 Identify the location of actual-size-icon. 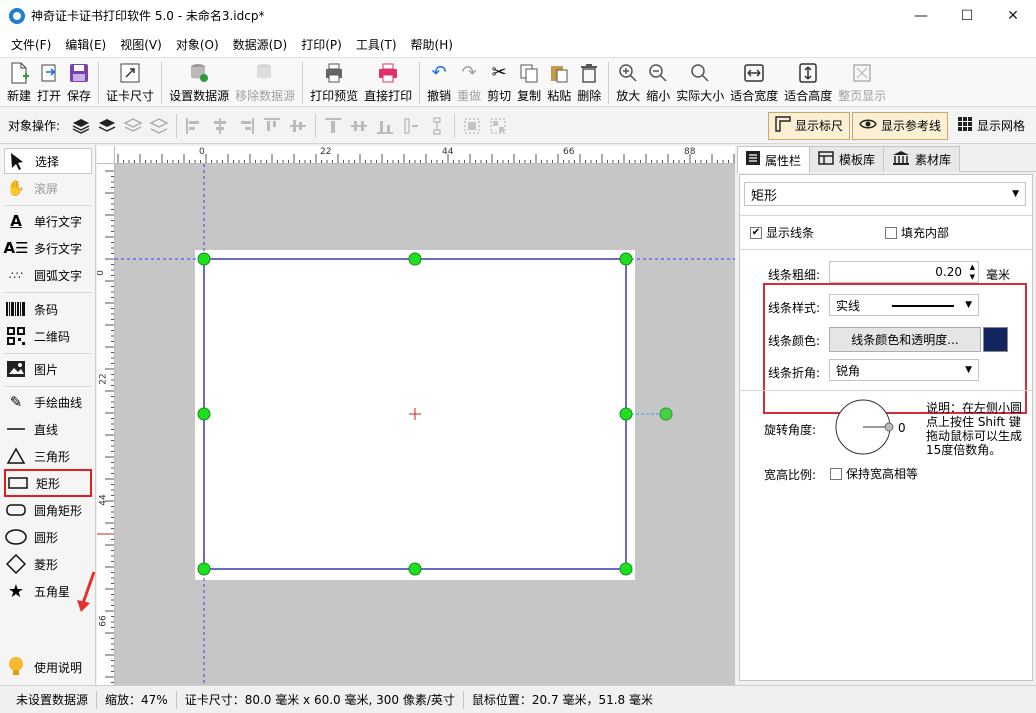
(700, 73).